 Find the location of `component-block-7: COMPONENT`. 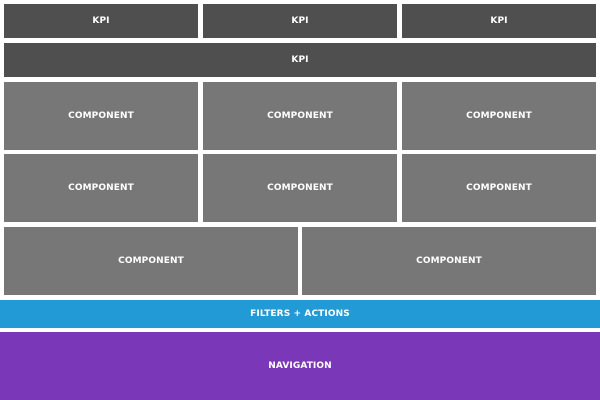

component-block-7: COMPONENT is located at coordinates (151, 261).